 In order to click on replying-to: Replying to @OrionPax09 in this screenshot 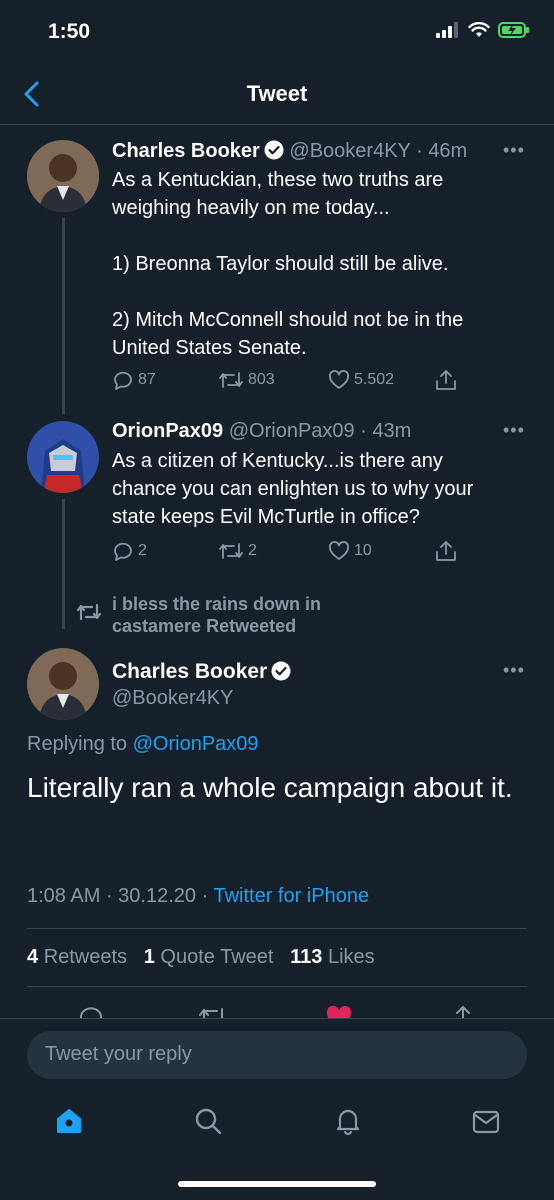, I will do `click(143, 744)`.